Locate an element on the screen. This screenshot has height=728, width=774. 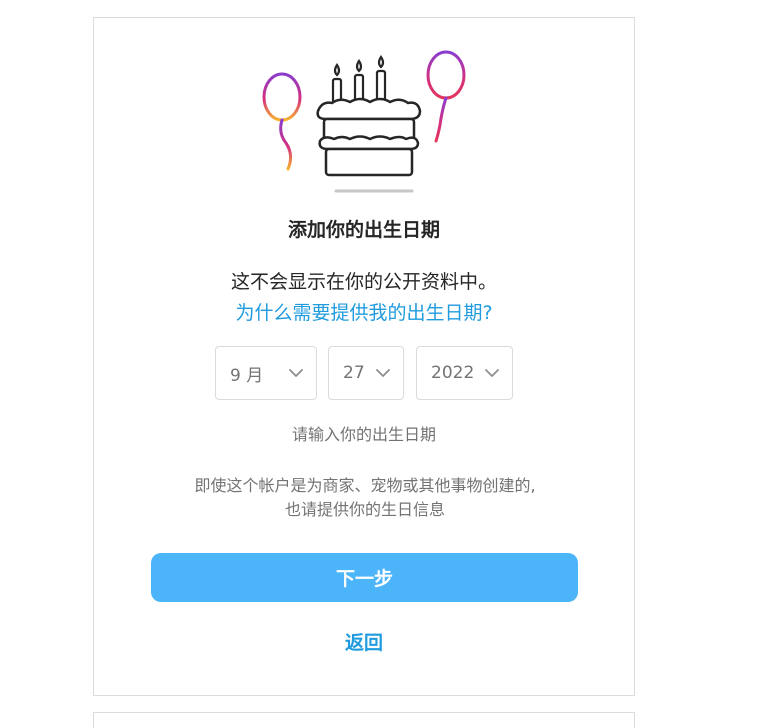
day-value: 27 is located at coordinates (354, 373).